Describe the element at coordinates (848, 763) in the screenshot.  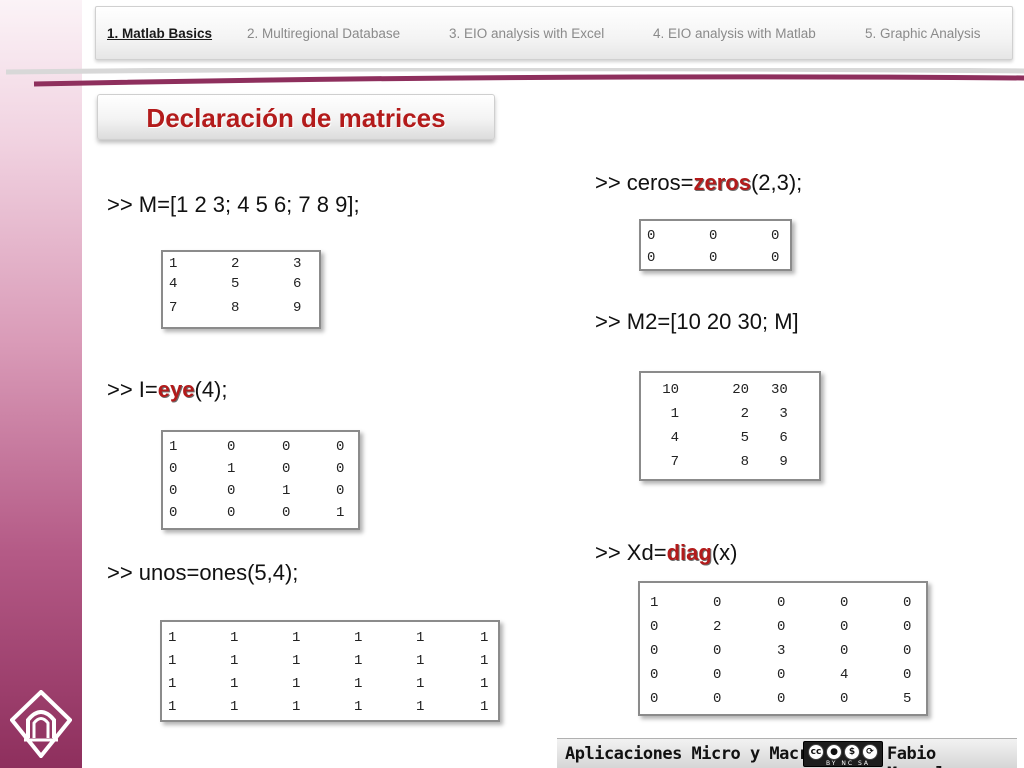
I see `cc-license-labels: BY NC SA` at that location.